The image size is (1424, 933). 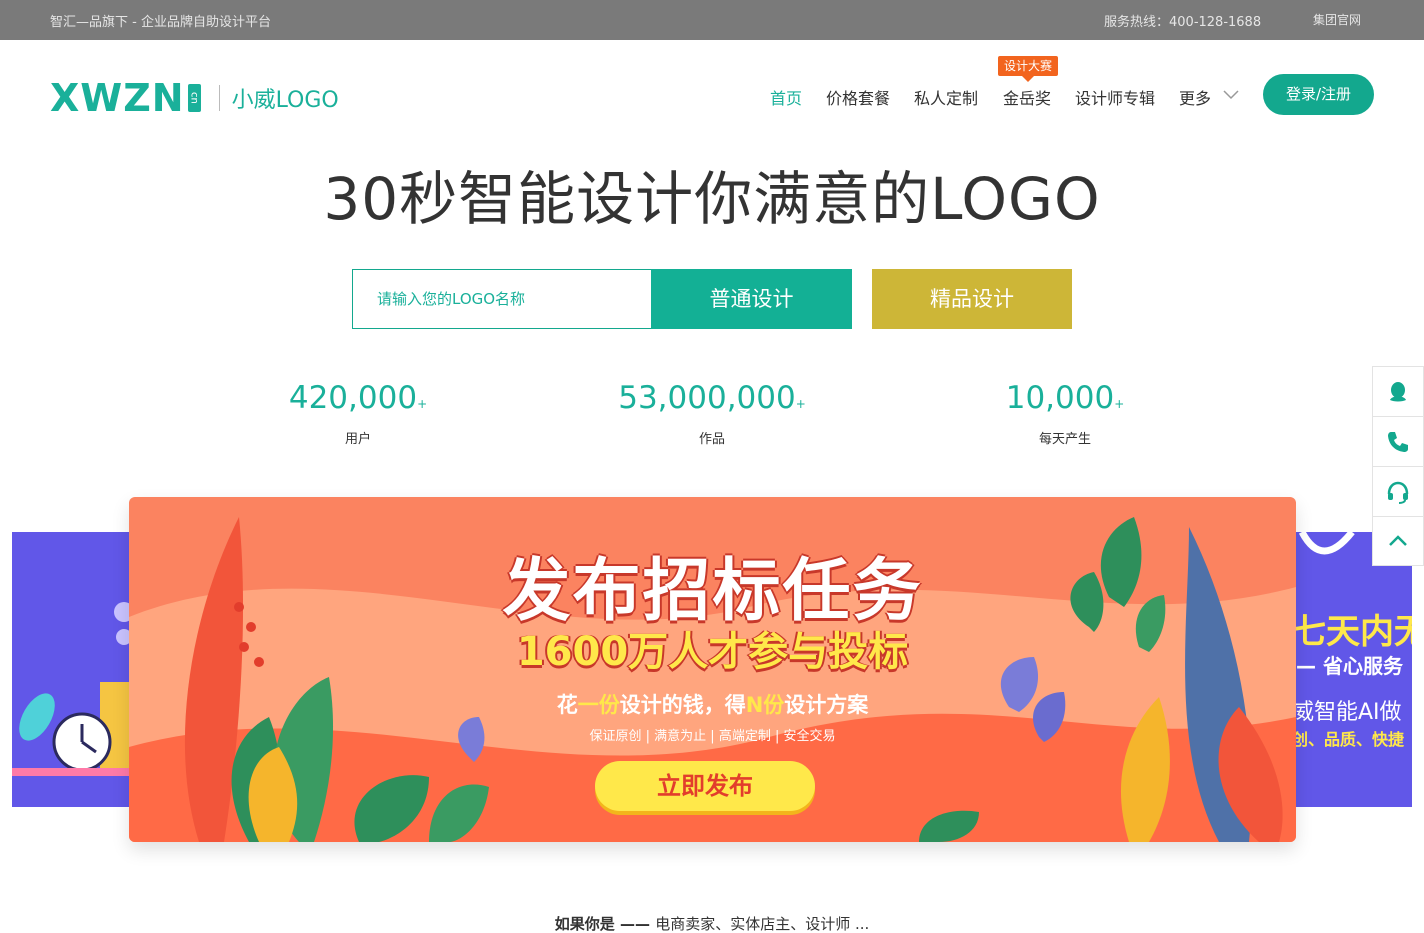 What do you see at coordinates (826, 705) in the screenshot?
I see `tagline-part: 设计方案` at bounding box center [826, 705].